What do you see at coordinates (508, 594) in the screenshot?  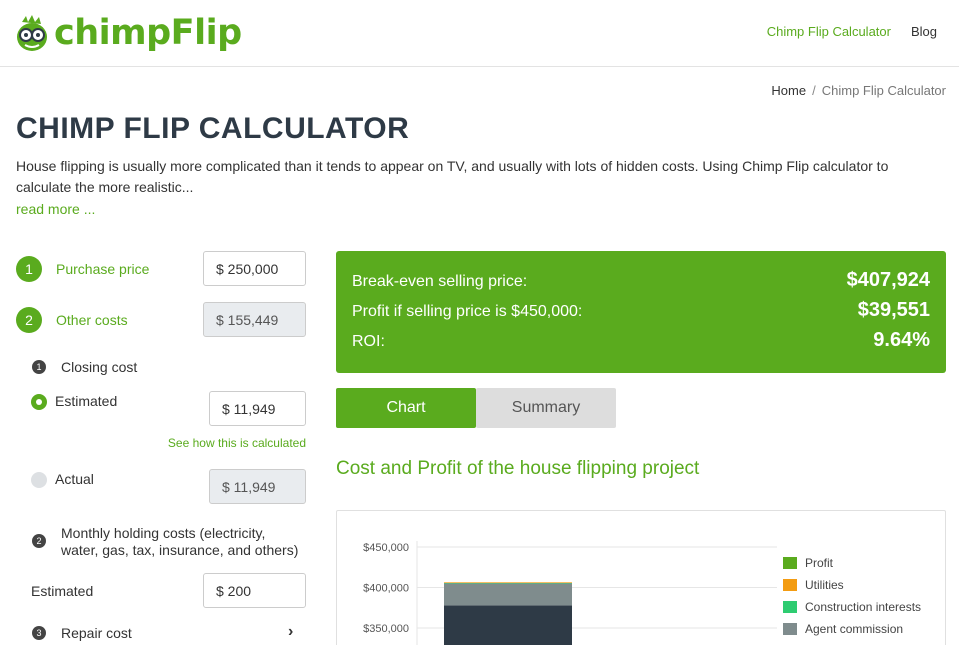 I see `bar-segment-agent-commission` at bounding box center [508, 594].